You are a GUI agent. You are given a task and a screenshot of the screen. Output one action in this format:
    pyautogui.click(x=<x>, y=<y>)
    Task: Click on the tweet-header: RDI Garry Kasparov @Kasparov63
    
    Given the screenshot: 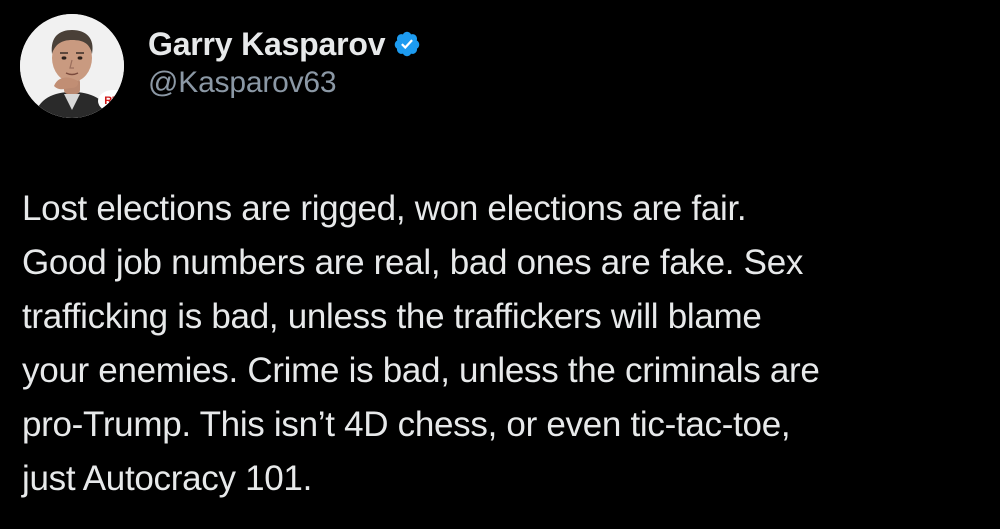 What is the action you would take?
    pyautogui.click(x=220, y=69)
    